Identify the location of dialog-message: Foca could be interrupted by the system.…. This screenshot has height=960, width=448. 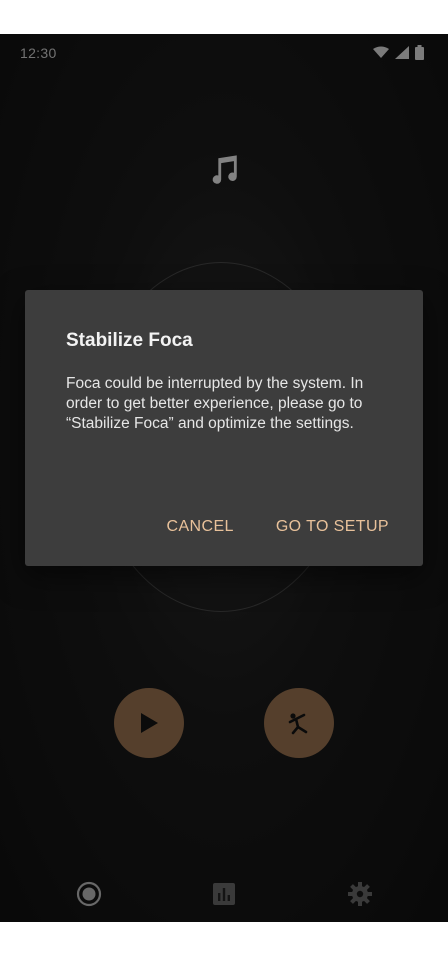
(215, 403).